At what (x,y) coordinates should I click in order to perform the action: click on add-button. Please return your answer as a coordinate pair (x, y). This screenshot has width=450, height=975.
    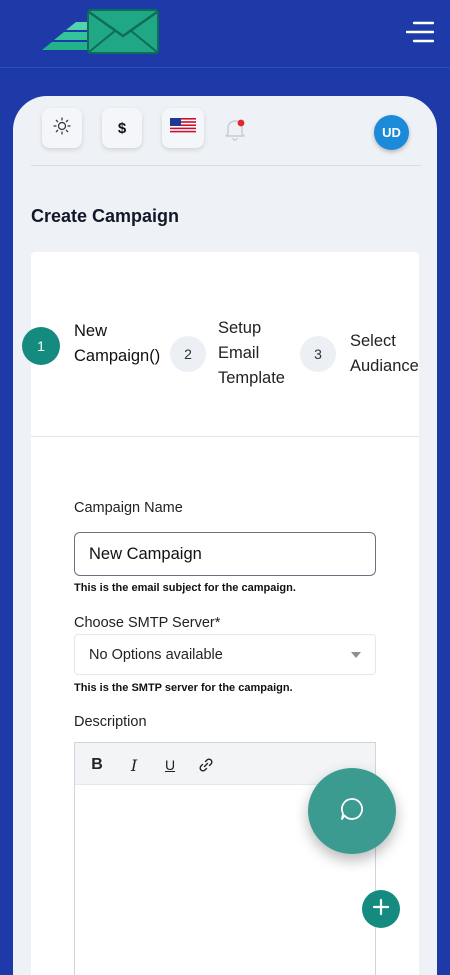
    Looking at the image, I should click on (381, 909).